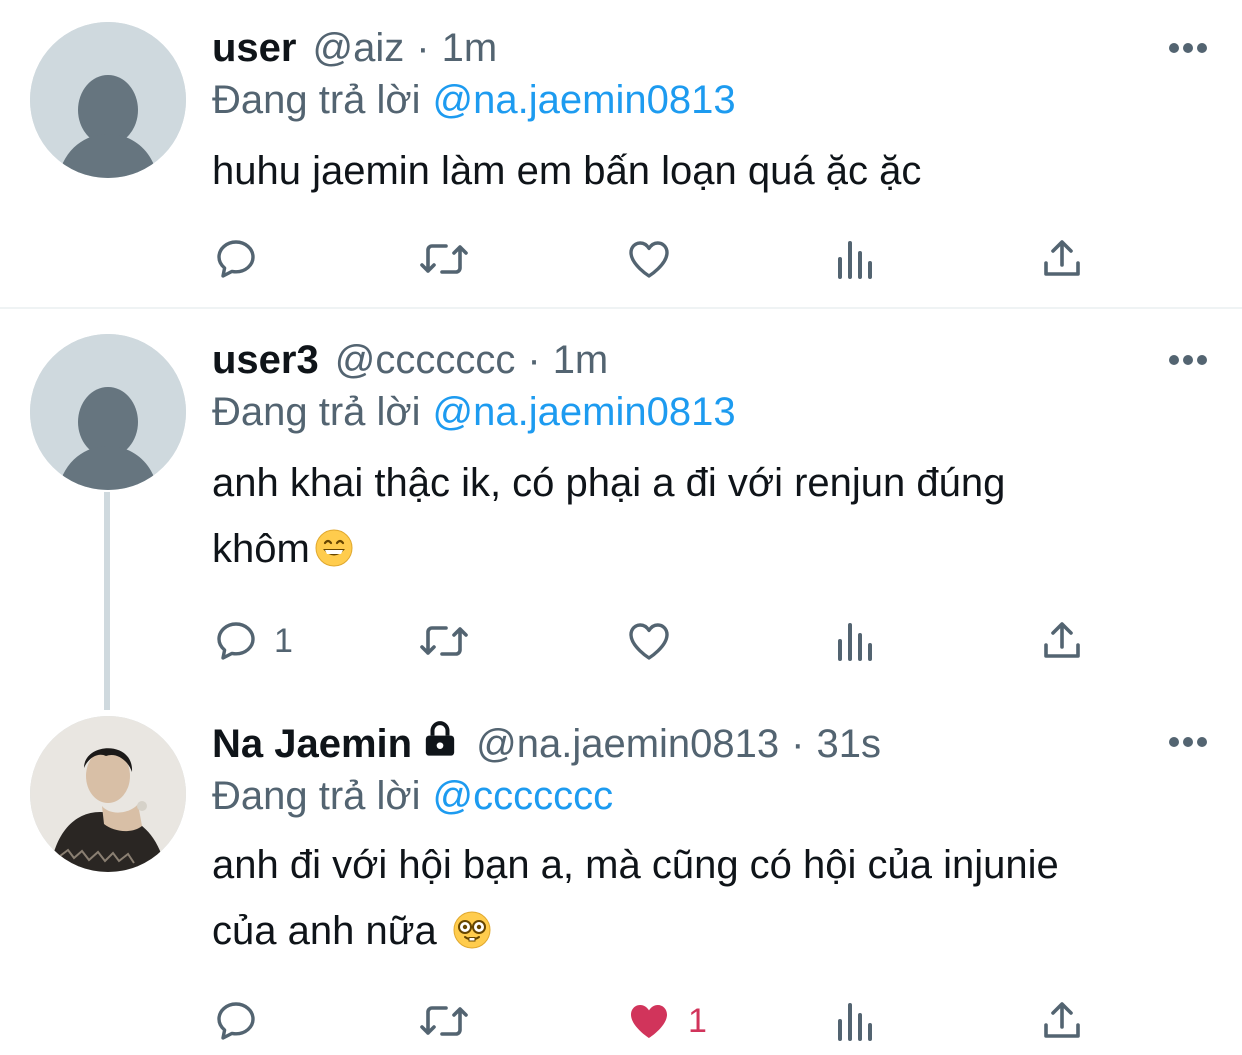 The width and height of the screenshot is (1242, 1055). I want to click on user-handle: @ccccccc, so click(425, 360).